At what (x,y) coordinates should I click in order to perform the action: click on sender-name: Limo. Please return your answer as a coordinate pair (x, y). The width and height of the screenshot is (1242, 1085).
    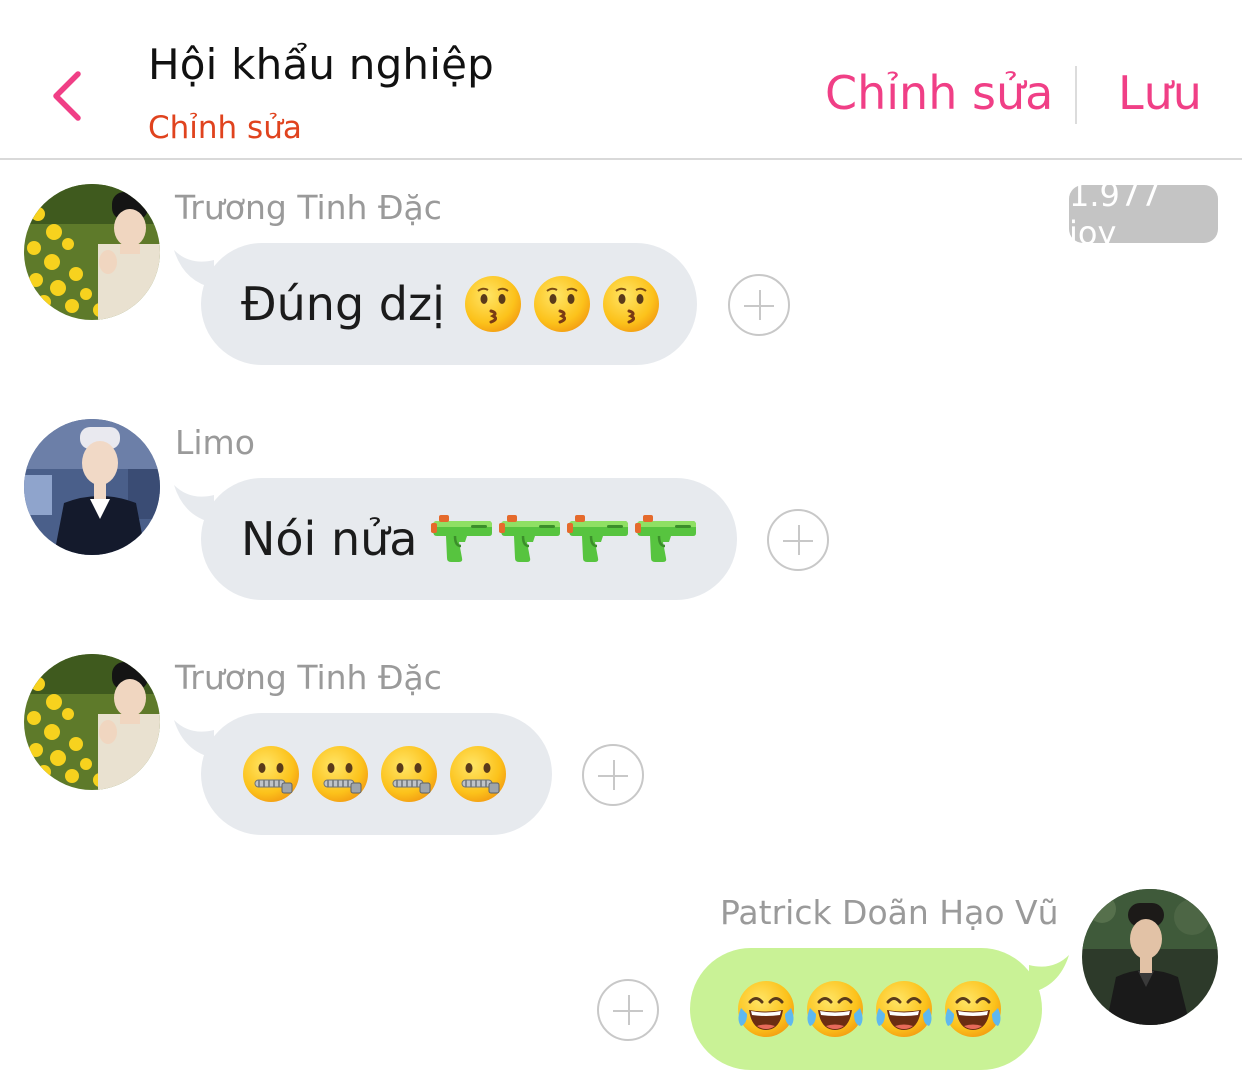
    Looking at the image, I should click on (215, 442).